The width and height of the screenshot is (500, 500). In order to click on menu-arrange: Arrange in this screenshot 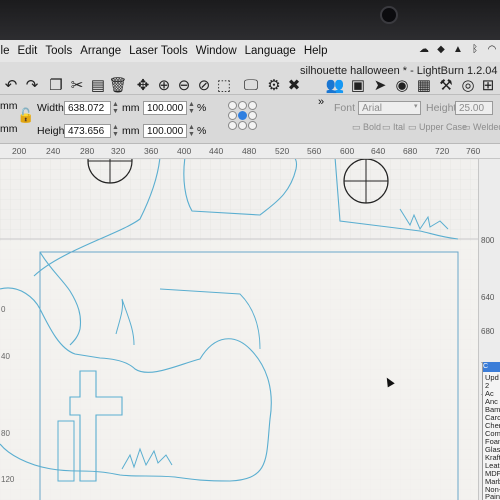, I will do `click(104, 51)`.